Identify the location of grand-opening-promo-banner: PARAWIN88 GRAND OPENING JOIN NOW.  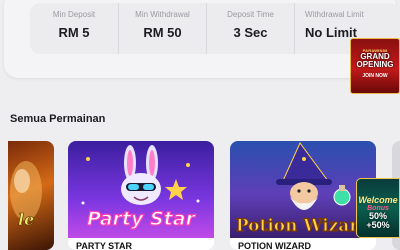
(375, 66).